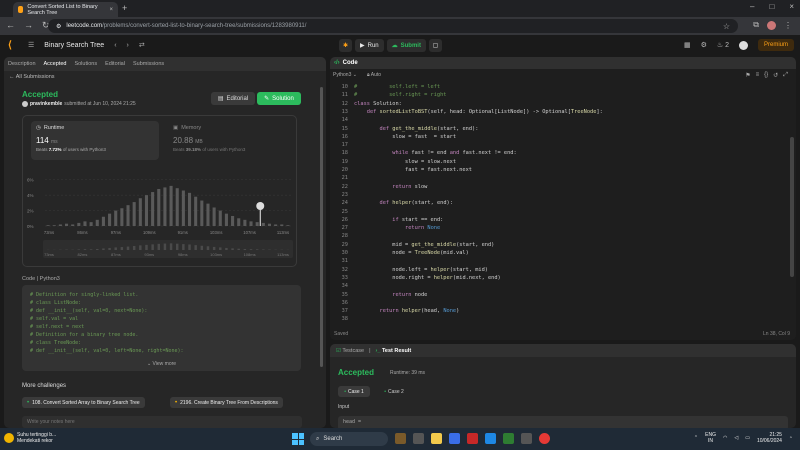 The width and height of the screenshot is (800, 450). I want to click on notes-input: Write your notes here, so click(162, 422).